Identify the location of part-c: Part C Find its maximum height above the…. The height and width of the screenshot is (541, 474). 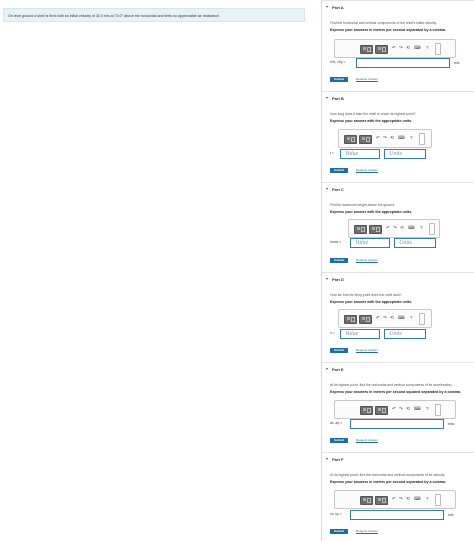
(398, 227).